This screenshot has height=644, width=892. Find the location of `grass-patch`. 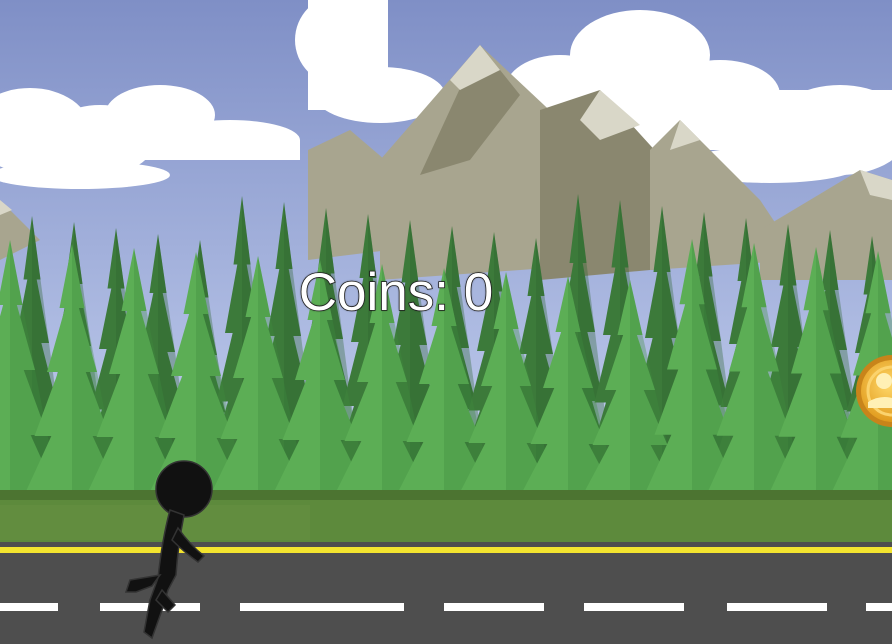

grass-patch is located at coordinates (155, 522).